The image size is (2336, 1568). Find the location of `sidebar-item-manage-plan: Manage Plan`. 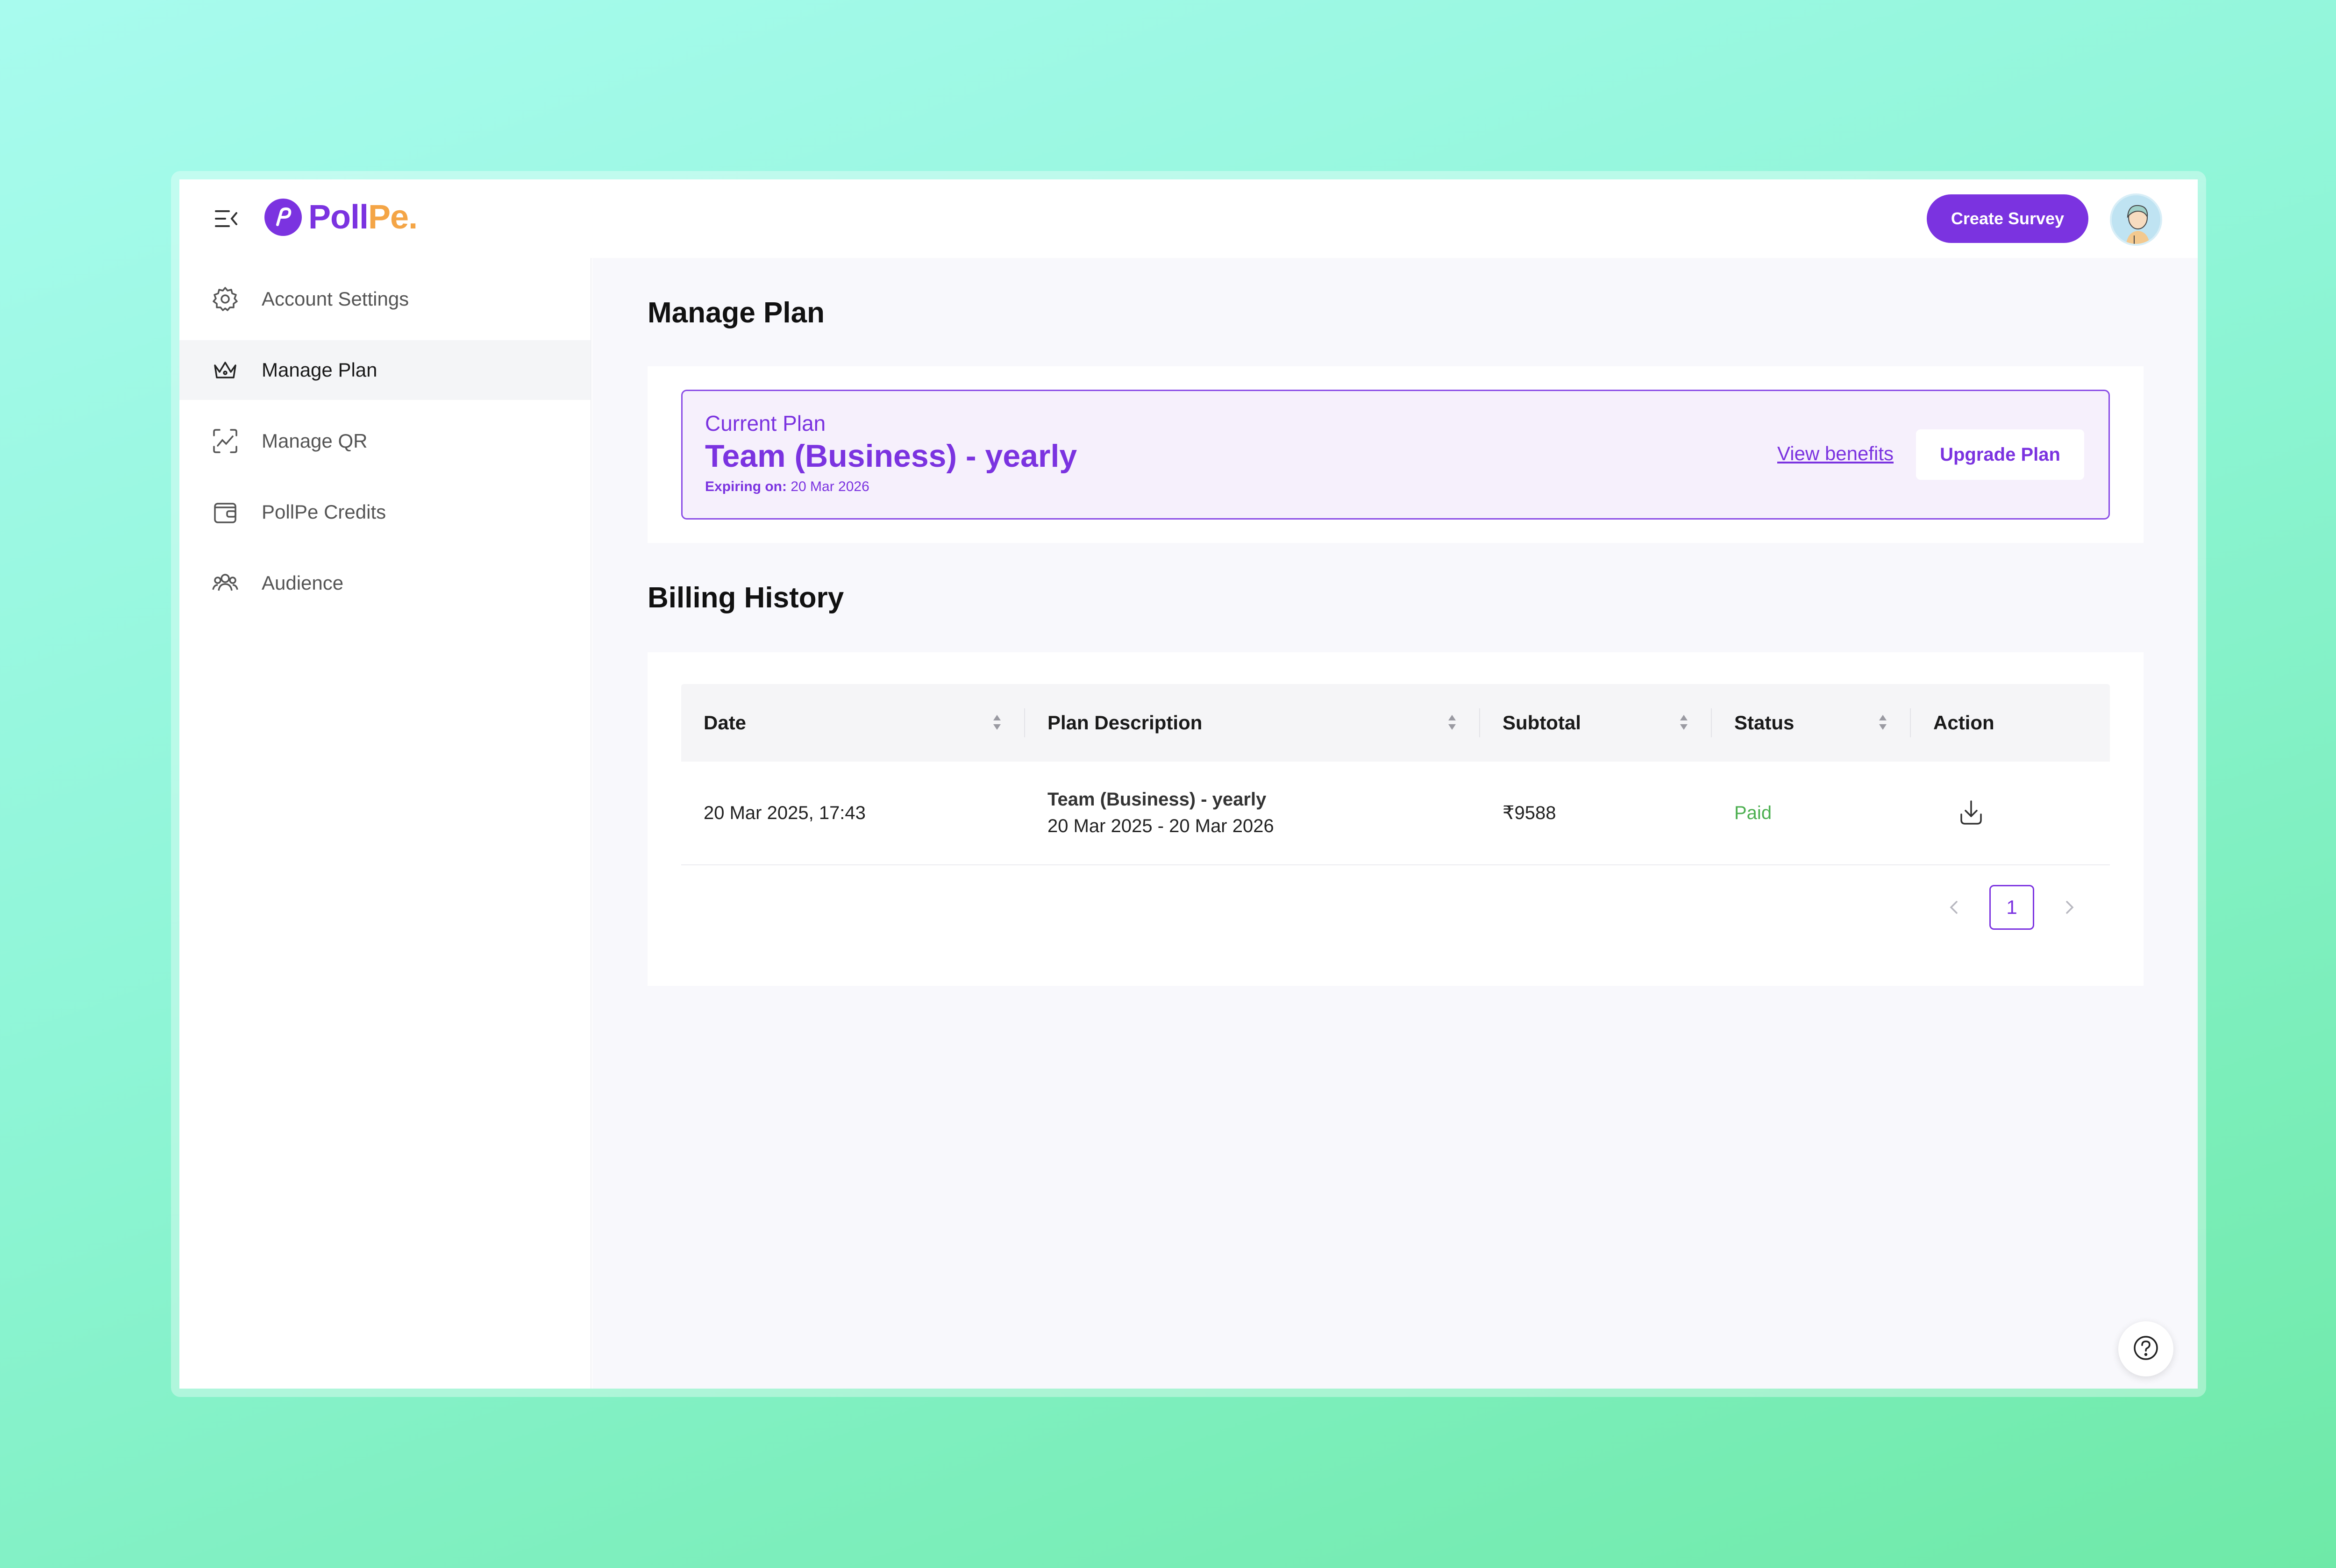

sidebar-item-manage-plan: Manage Plan is located at coordinates (385, 370).